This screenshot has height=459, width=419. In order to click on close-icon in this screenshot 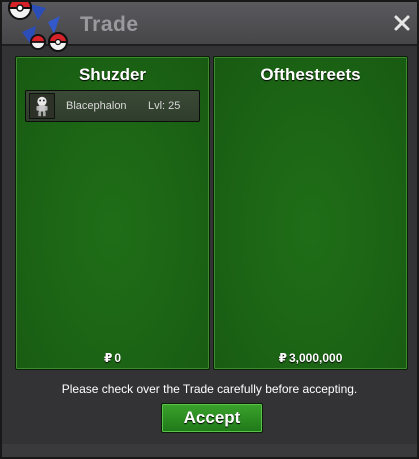, I will do `click(402, 23)`.